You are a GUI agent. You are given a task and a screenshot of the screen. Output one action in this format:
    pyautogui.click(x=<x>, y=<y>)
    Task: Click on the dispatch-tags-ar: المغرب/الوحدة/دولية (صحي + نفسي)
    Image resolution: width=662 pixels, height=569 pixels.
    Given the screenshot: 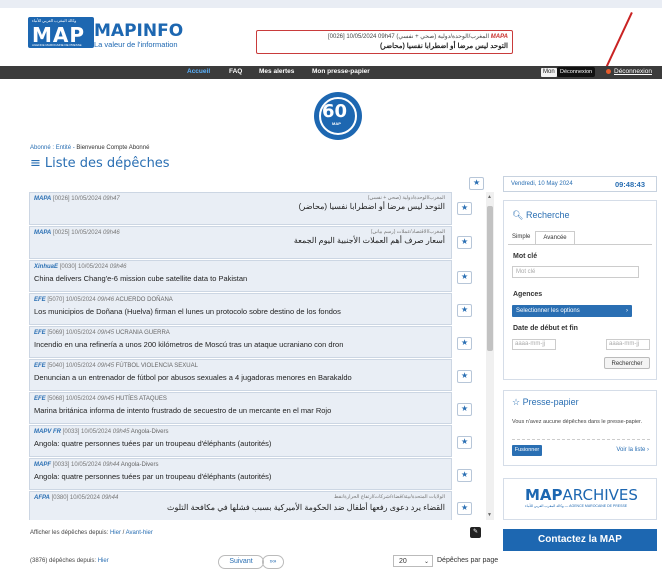 What is the action you would take?
    pyautogui.click(x=406, y=198)
    